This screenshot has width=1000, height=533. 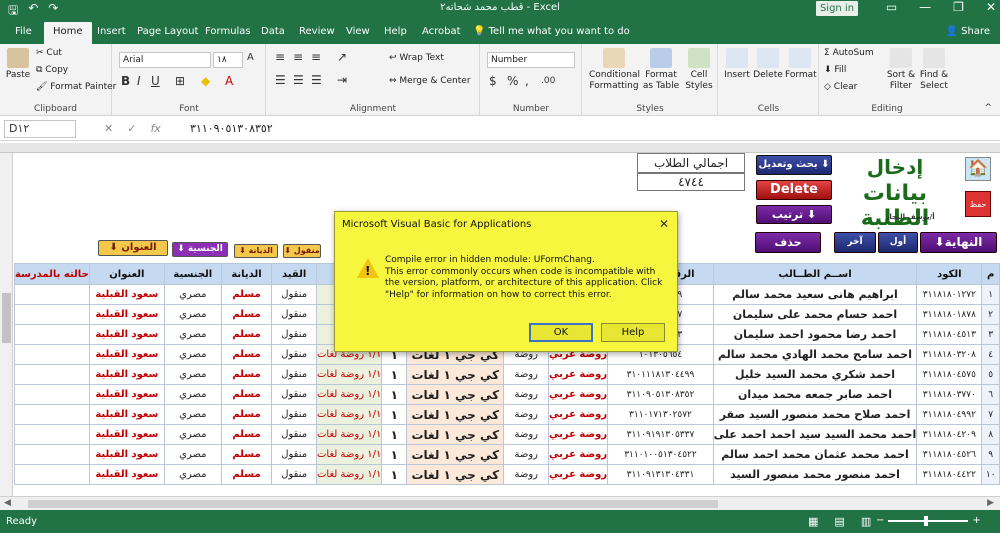 I want to click on code-cell: ٣١١٨١٨٠٤٥٢٦, so click(x=949, y=454).